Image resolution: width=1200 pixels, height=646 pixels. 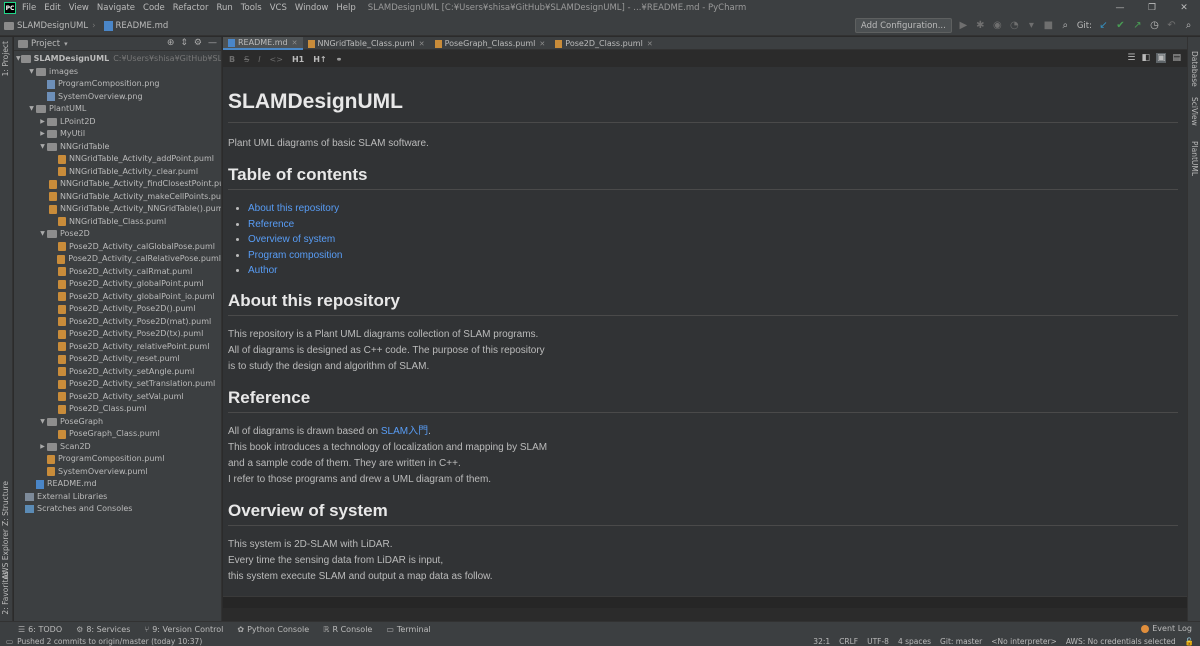 What do you see at coordinates (345, 8) in the screenshot?
I see `menu-help: Help` at bounding box center [345, 8].